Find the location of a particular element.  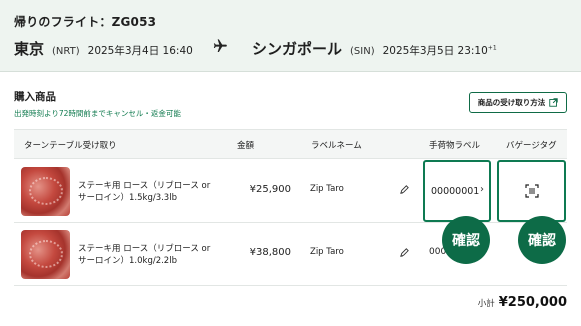

arrival-city: シンガポール is located at coordinates (297, 49).